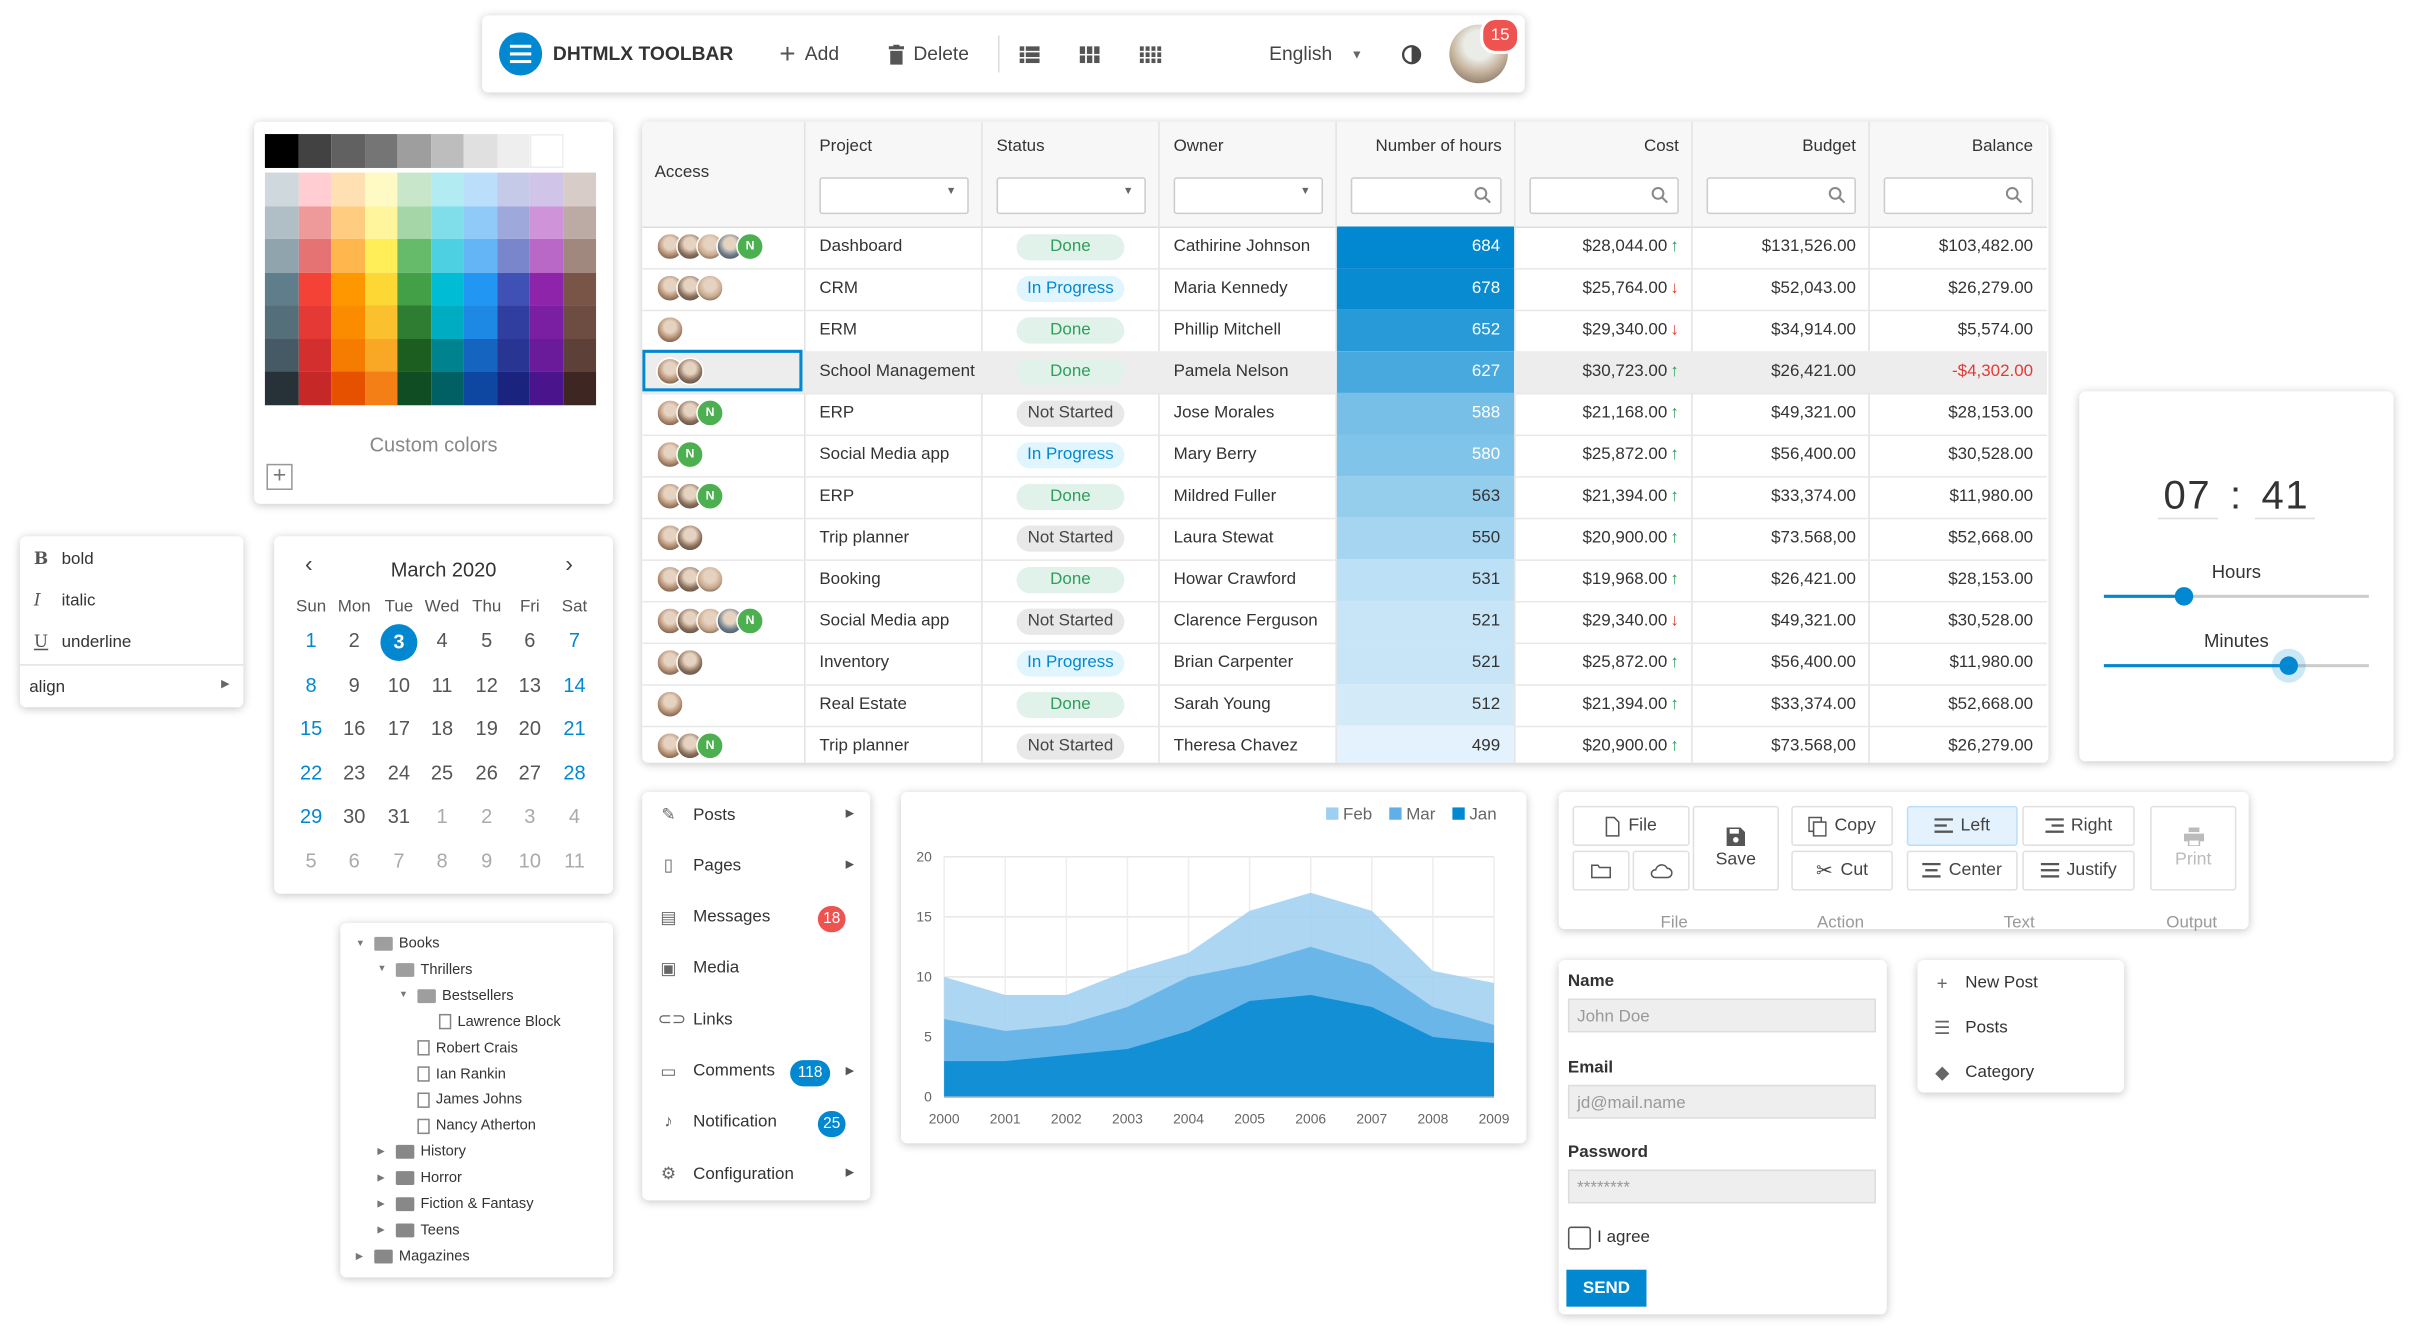 The height and width of the screenshot is (1336, 2412). Describe the element at coordinates (458, 1047) in the screenshot. I see `tree-item: Robert Crais` at that location.